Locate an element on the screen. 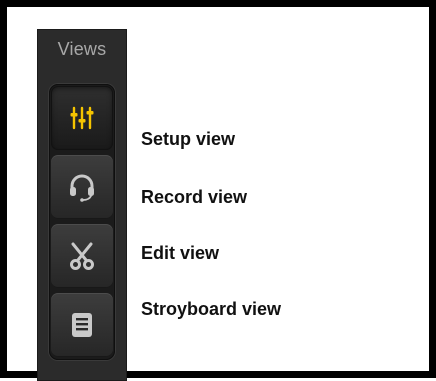 Image resolution: width=436 pixels, height=381 pixels. setup-view-label: Setup view is located at coordinates (188, 139).